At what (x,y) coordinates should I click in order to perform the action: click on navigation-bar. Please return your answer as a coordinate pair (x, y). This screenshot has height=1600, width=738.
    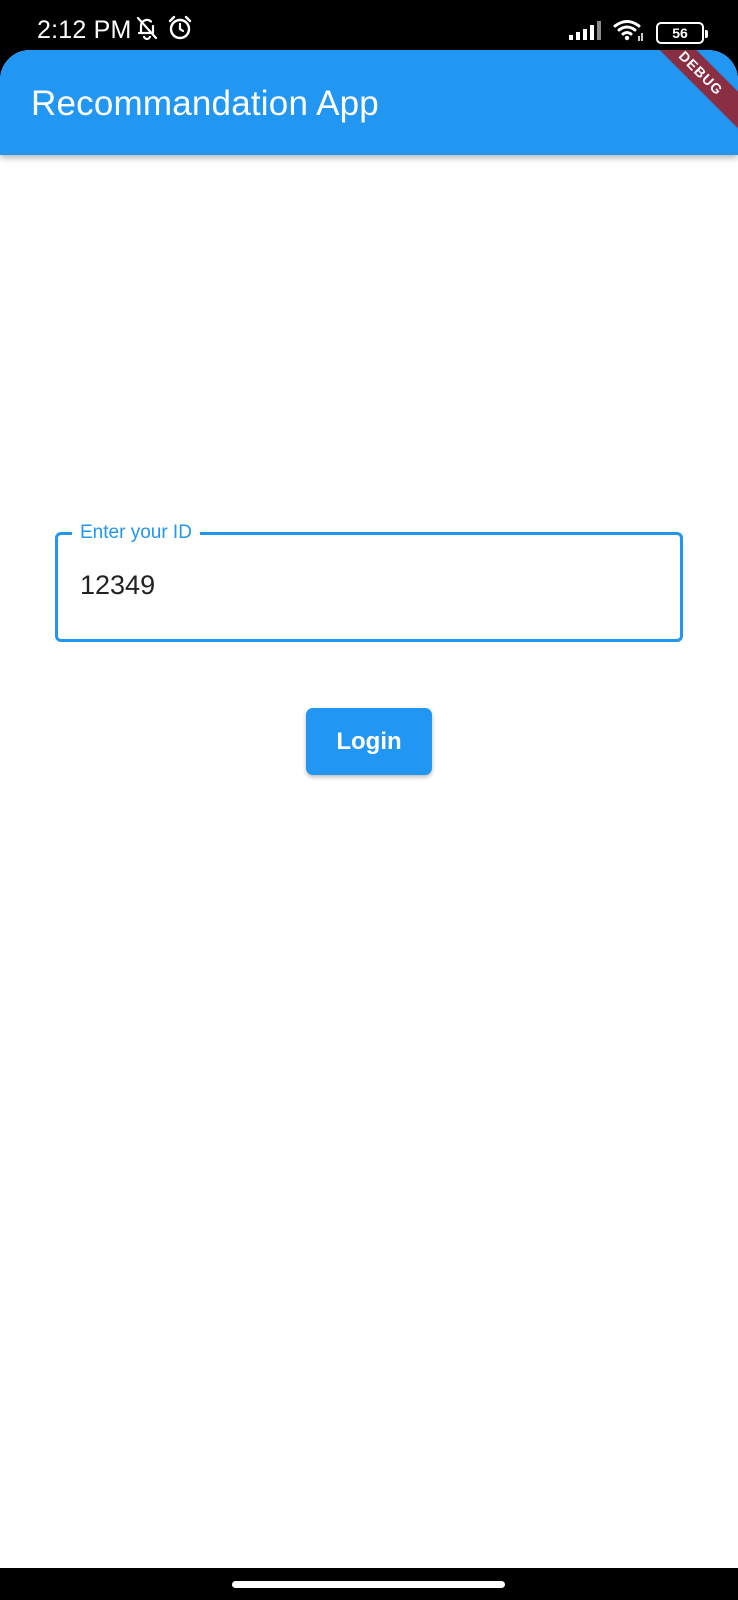
    Looking at the image, I should click on (369, 1584).